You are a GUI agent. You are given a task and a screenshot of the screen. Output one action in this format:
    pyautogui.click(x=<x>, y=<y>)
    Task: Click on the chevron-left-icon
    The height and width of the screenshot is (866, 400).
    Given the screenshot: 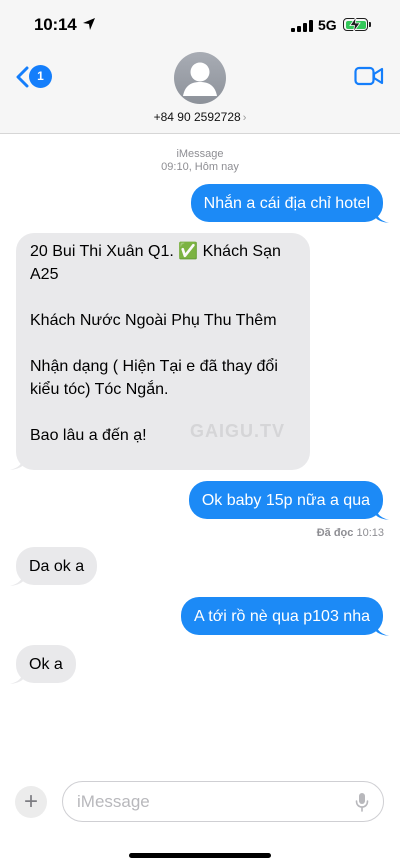 What is the action you would take?
    pyautogui.click(x=22, y=77)
    